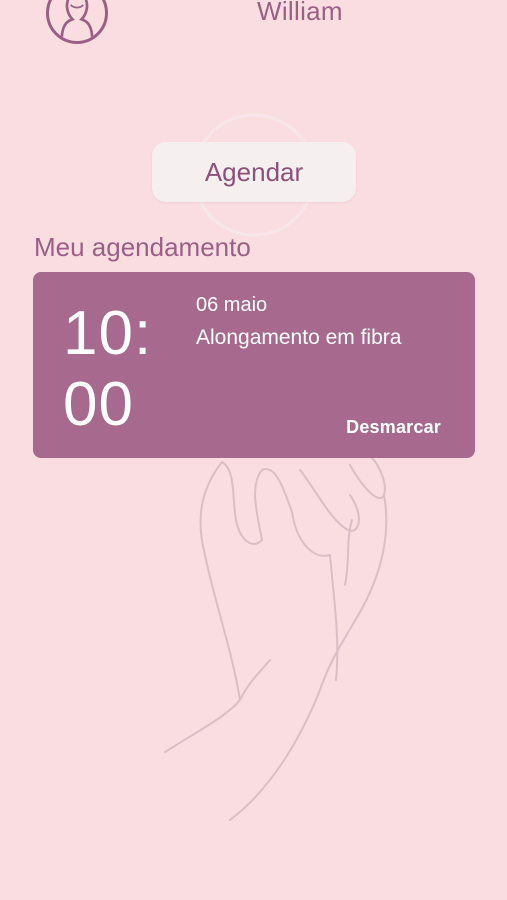 The image size is (507, 900). I want to click on avatar-icon, so click(77, 20).